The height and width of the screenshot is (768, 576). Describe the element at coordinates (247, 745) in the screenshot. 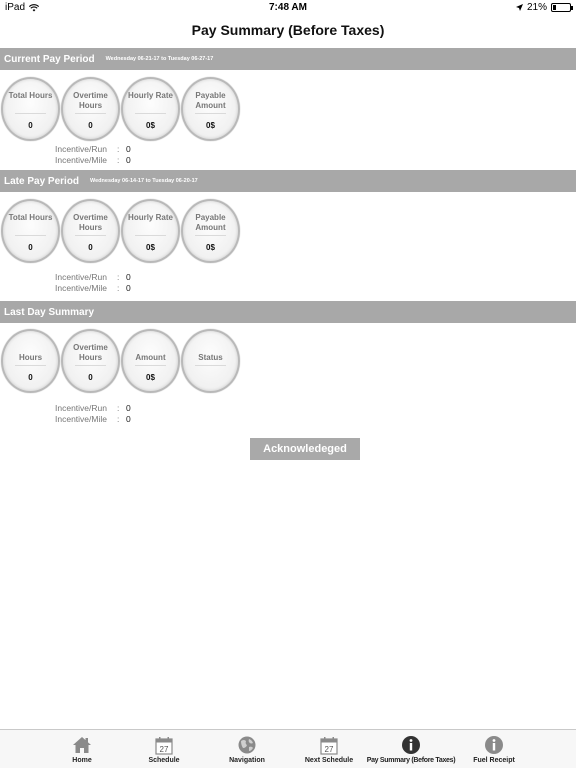

I see `globe-icon` at that location.